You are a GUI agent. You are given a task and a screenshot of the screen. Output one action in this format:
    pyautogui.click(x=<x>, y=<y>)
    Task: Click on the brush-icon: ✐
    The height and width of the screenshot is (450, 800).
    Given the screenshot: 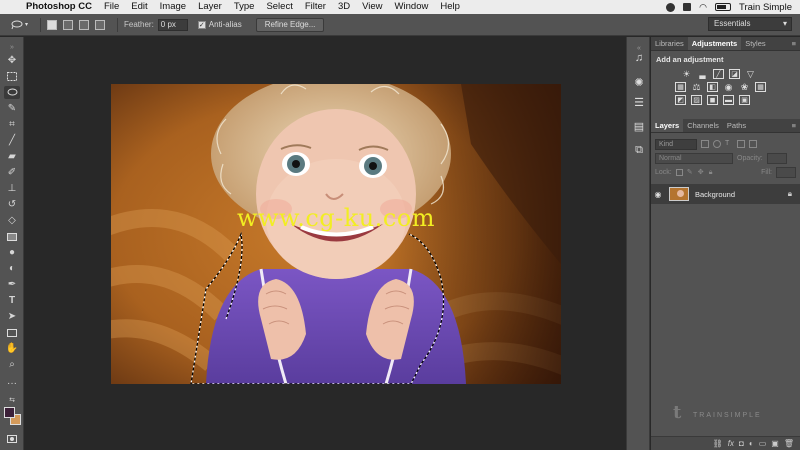 What is the action you would take?
    pyautogui.click(x=12, y=172)
    